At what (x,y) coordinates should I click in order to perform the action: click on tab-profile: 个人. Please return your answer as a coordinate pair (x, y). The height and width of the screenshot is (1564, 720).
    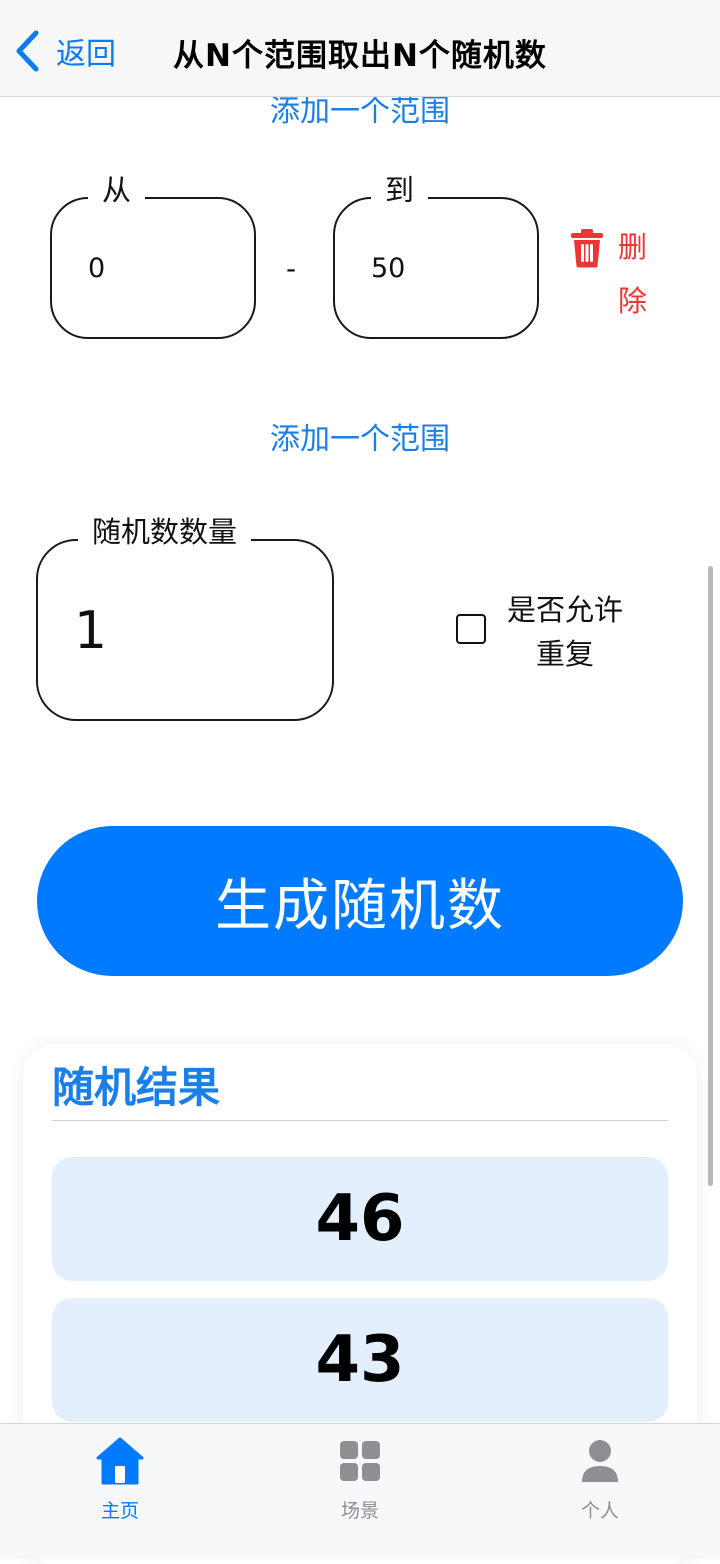
    Looking at the image, I should click on (600, 1491).